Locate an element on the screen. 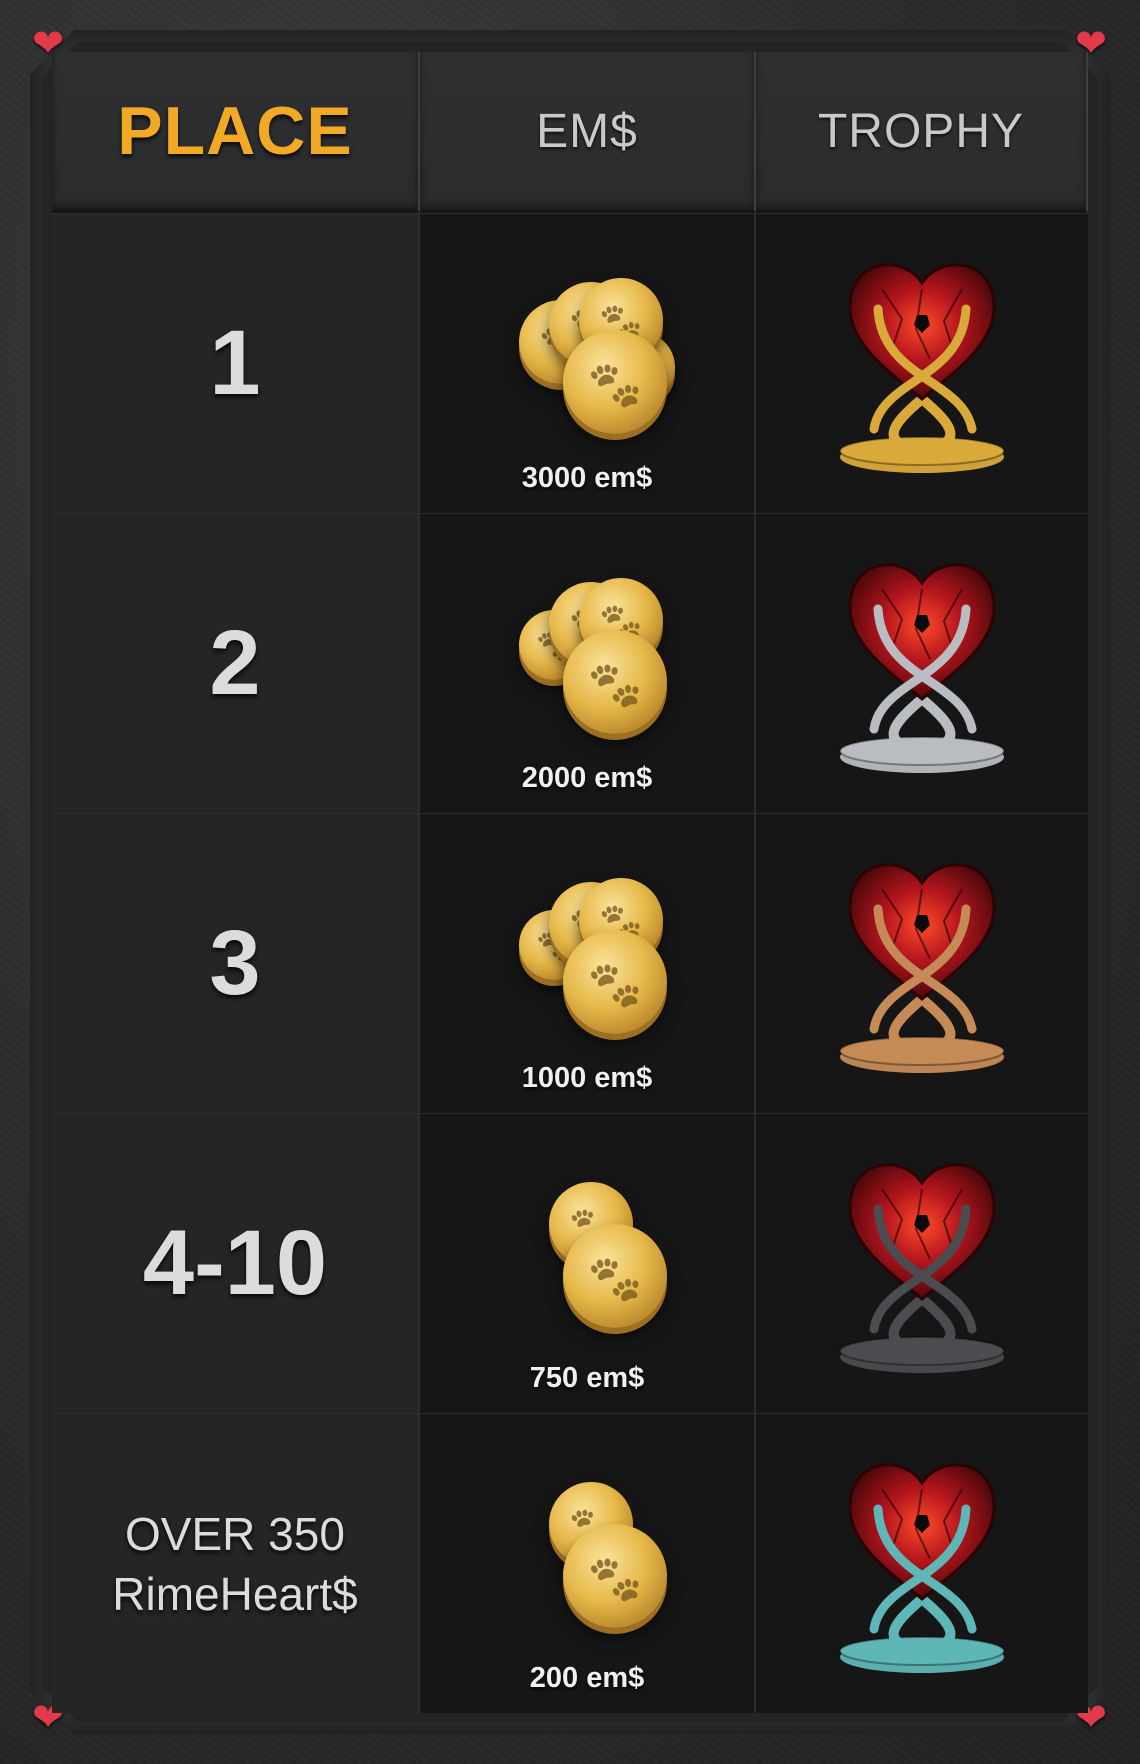  place-label: 3 is located at coordinates (235, 963).